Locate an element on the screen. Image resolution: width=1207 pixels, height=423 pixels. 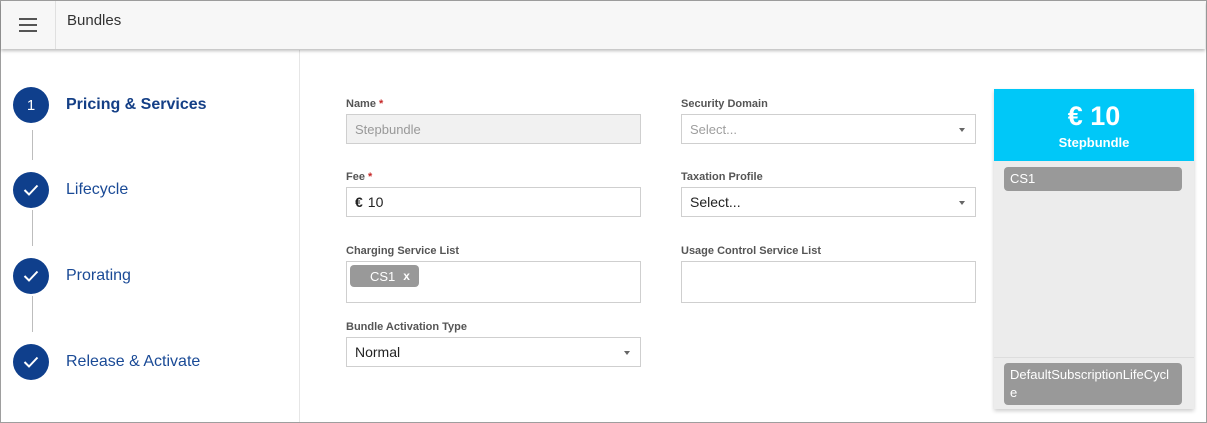
preview-price: € 10 is located at coordinates (1094, 116).